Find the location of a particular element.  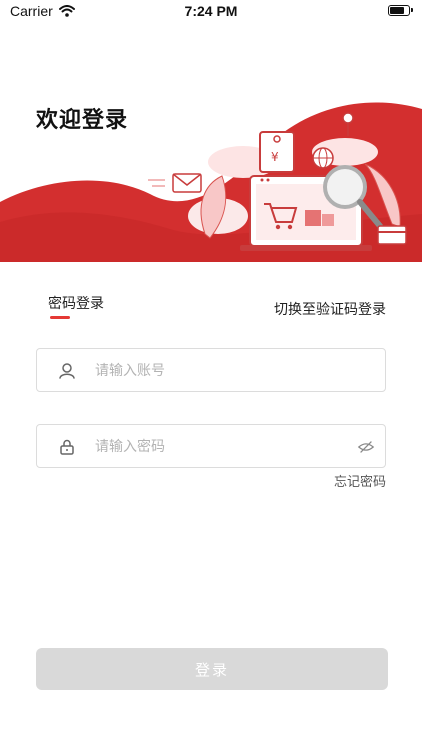

active-tab-indicator is located at coordinates (60, 317).